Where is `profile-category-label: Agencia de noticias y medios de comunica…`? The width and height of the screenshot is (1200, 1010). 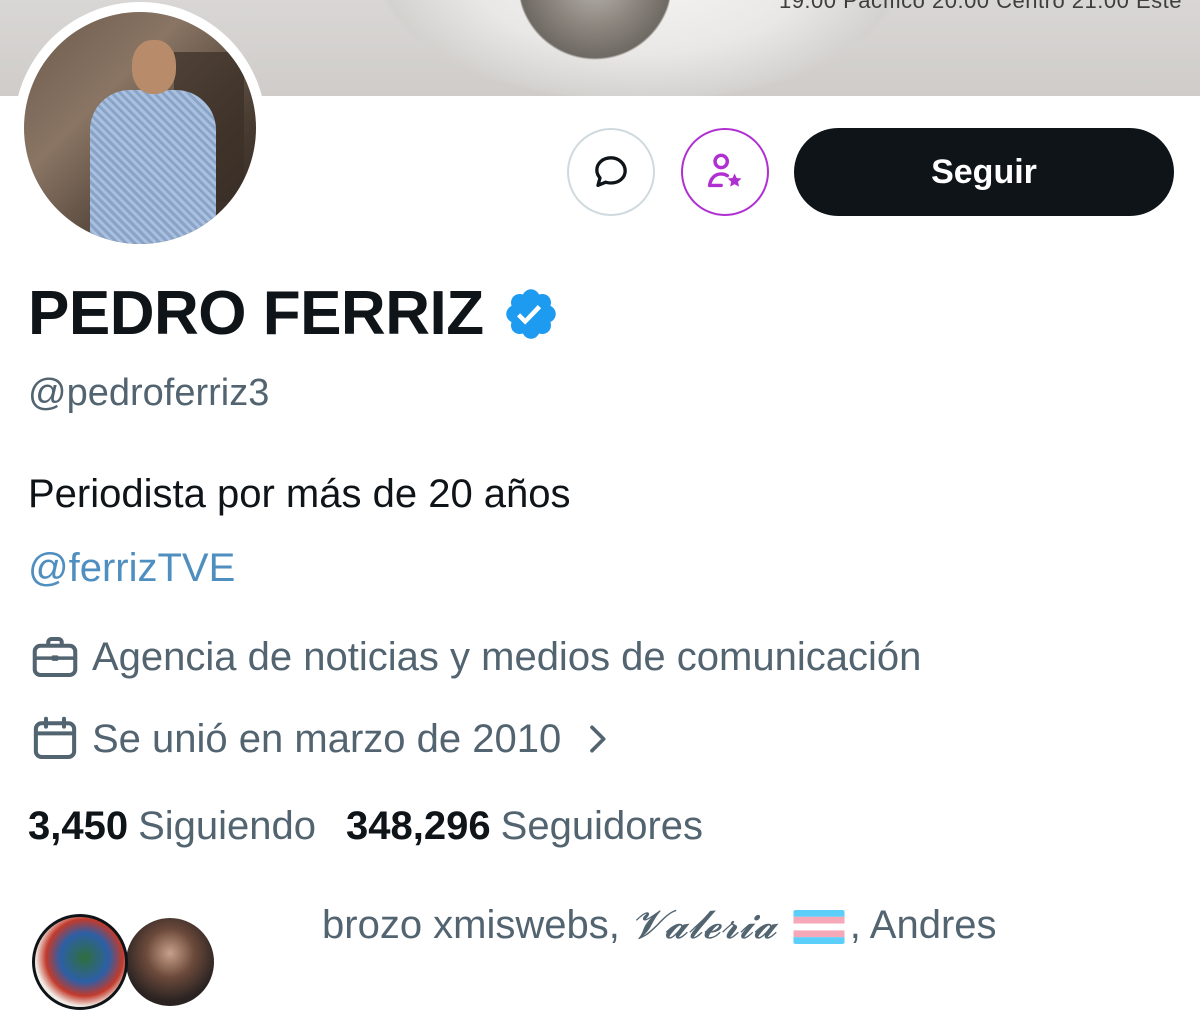
profile-category-label: Agencia de noticias y medios de comunica… is located at coordinates (507, 656).